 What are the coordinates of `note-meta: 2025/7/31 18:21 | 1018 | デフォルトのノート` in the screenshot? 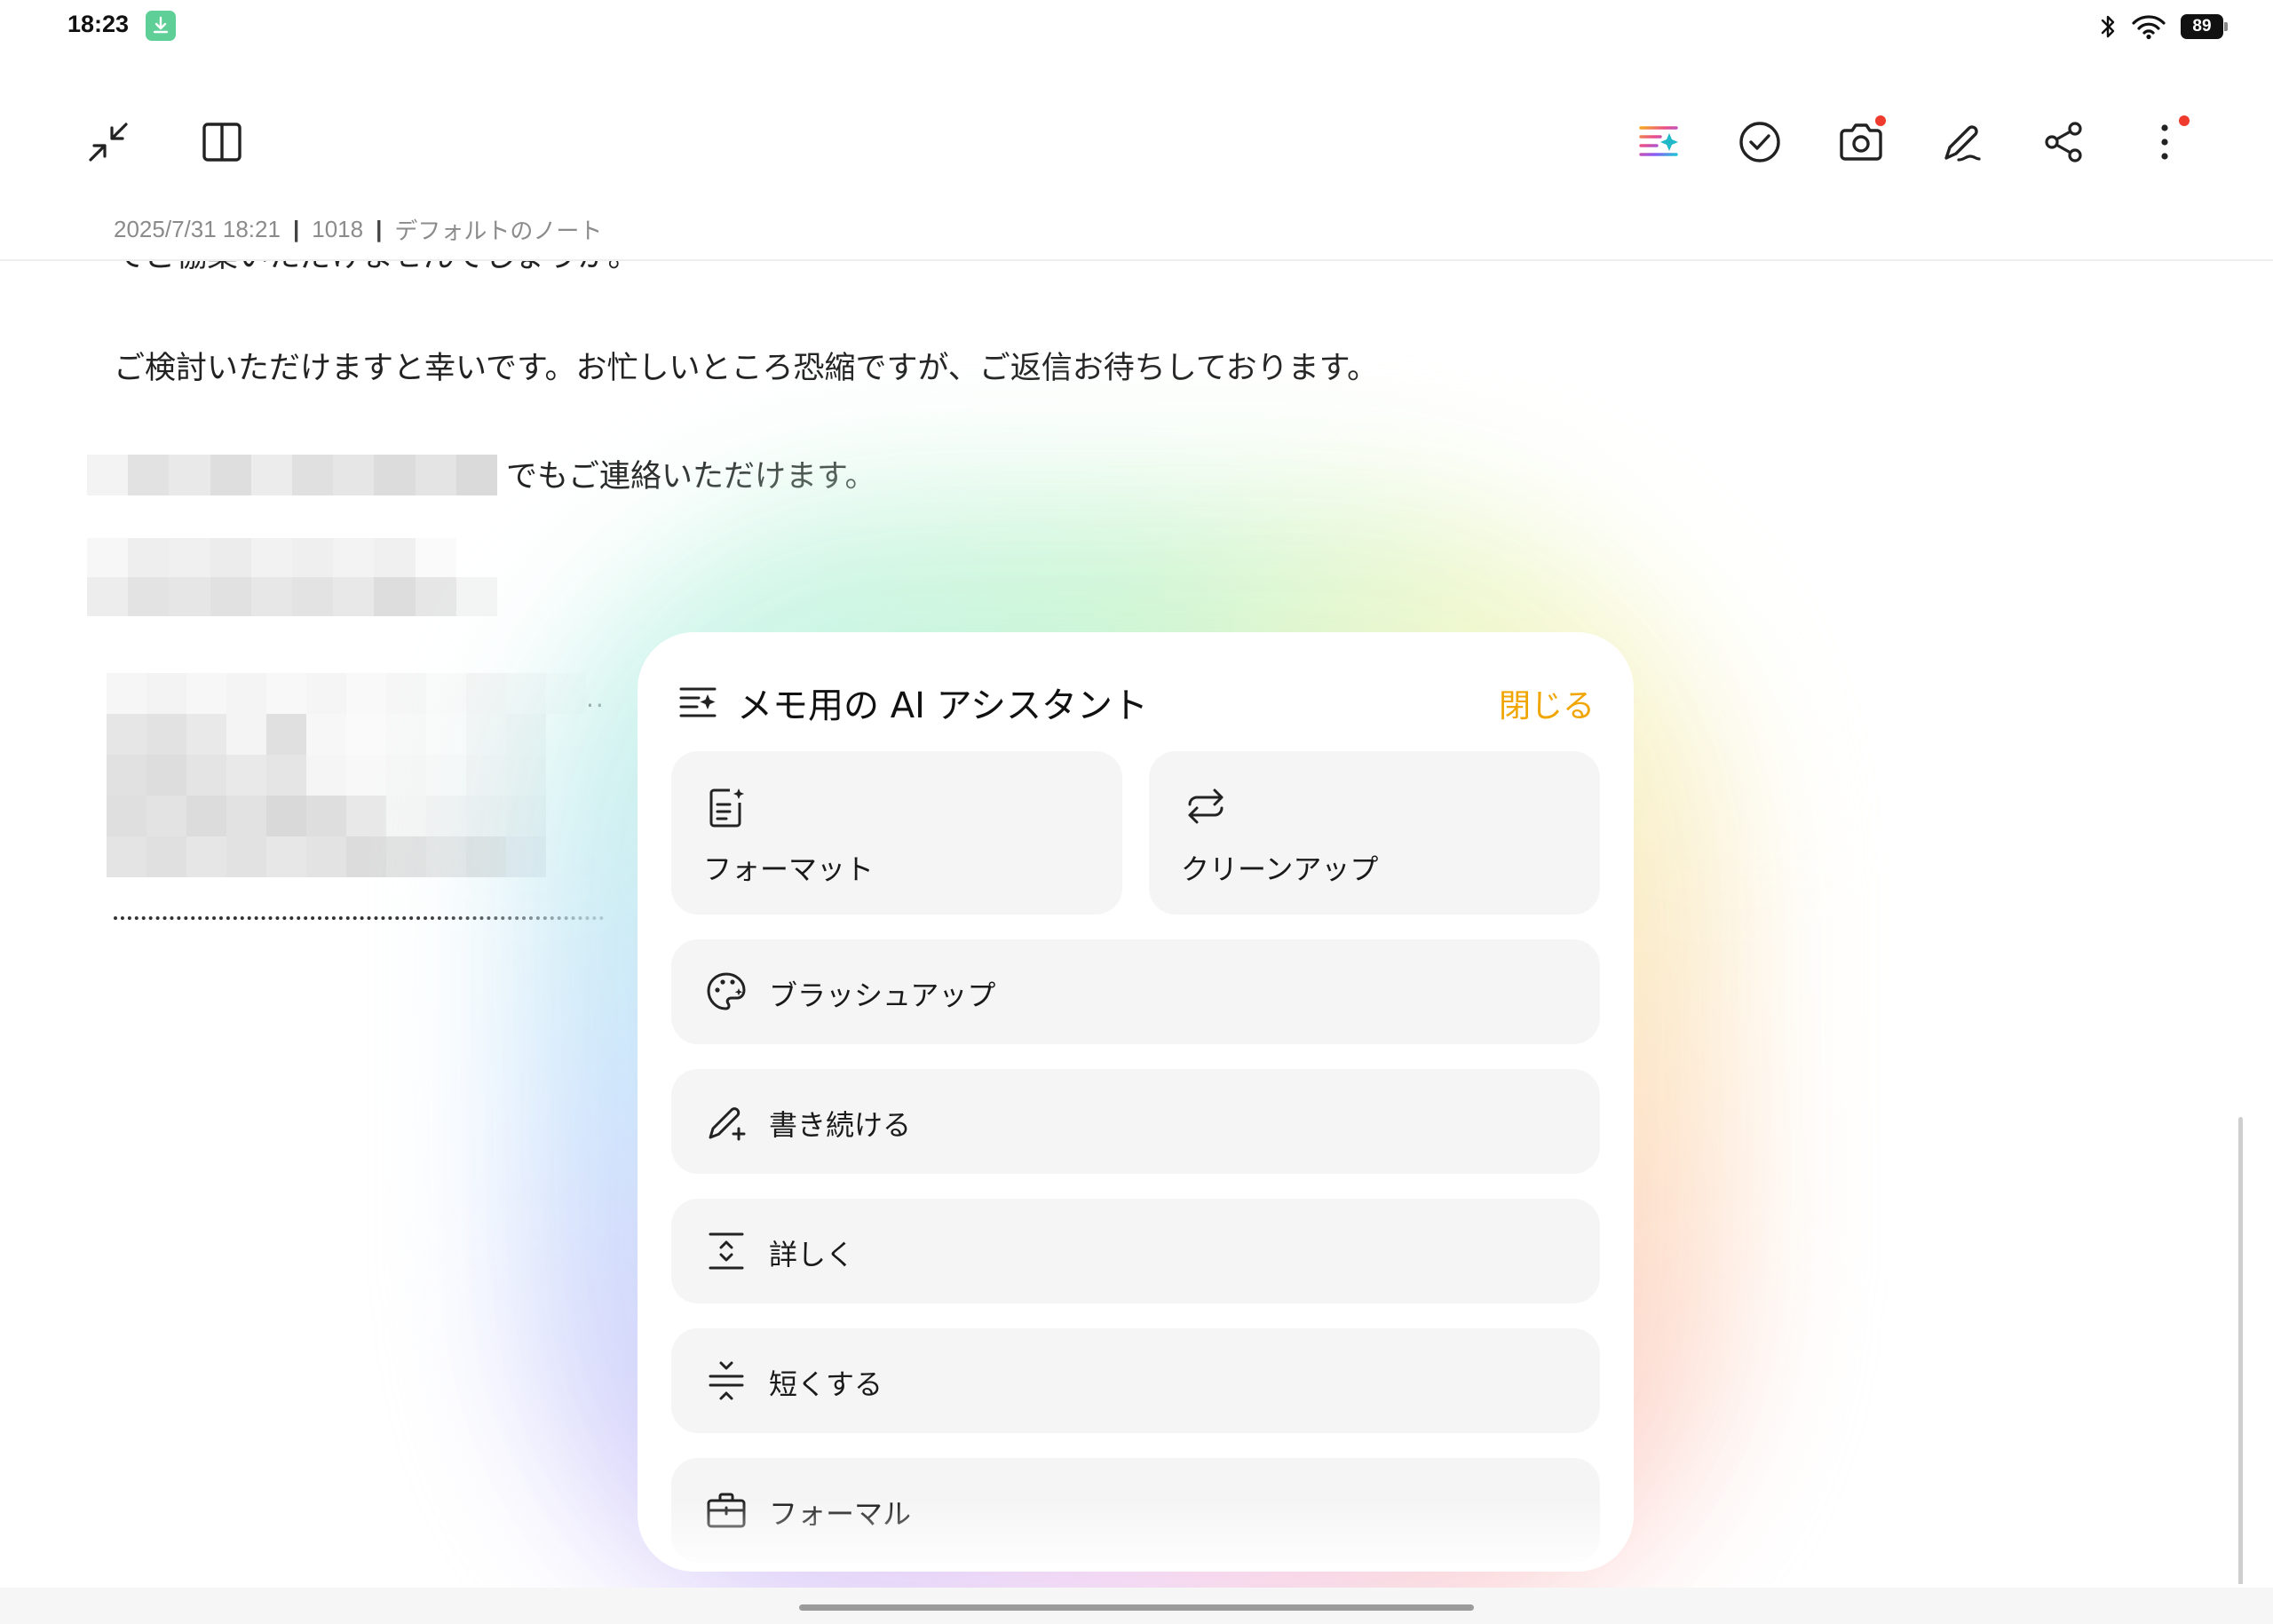 It's located at (358, 229).